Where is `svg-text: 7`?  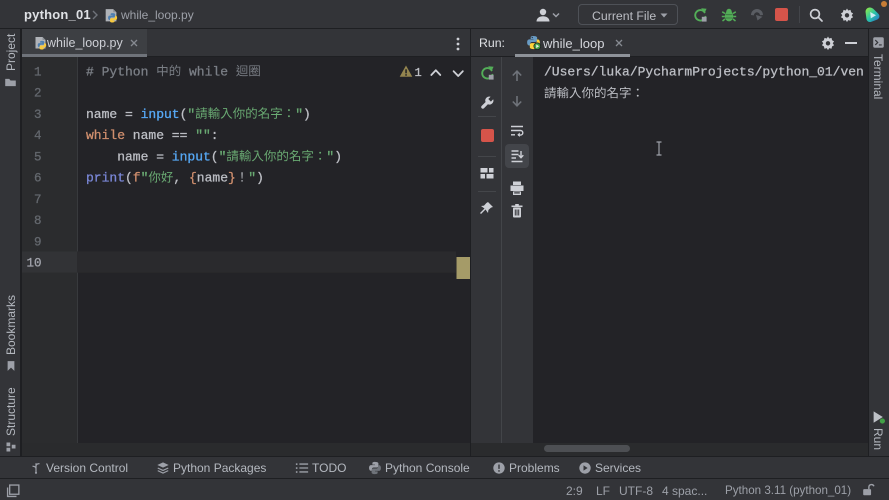 svg-text: 7 is located at coordinates (38, 200).